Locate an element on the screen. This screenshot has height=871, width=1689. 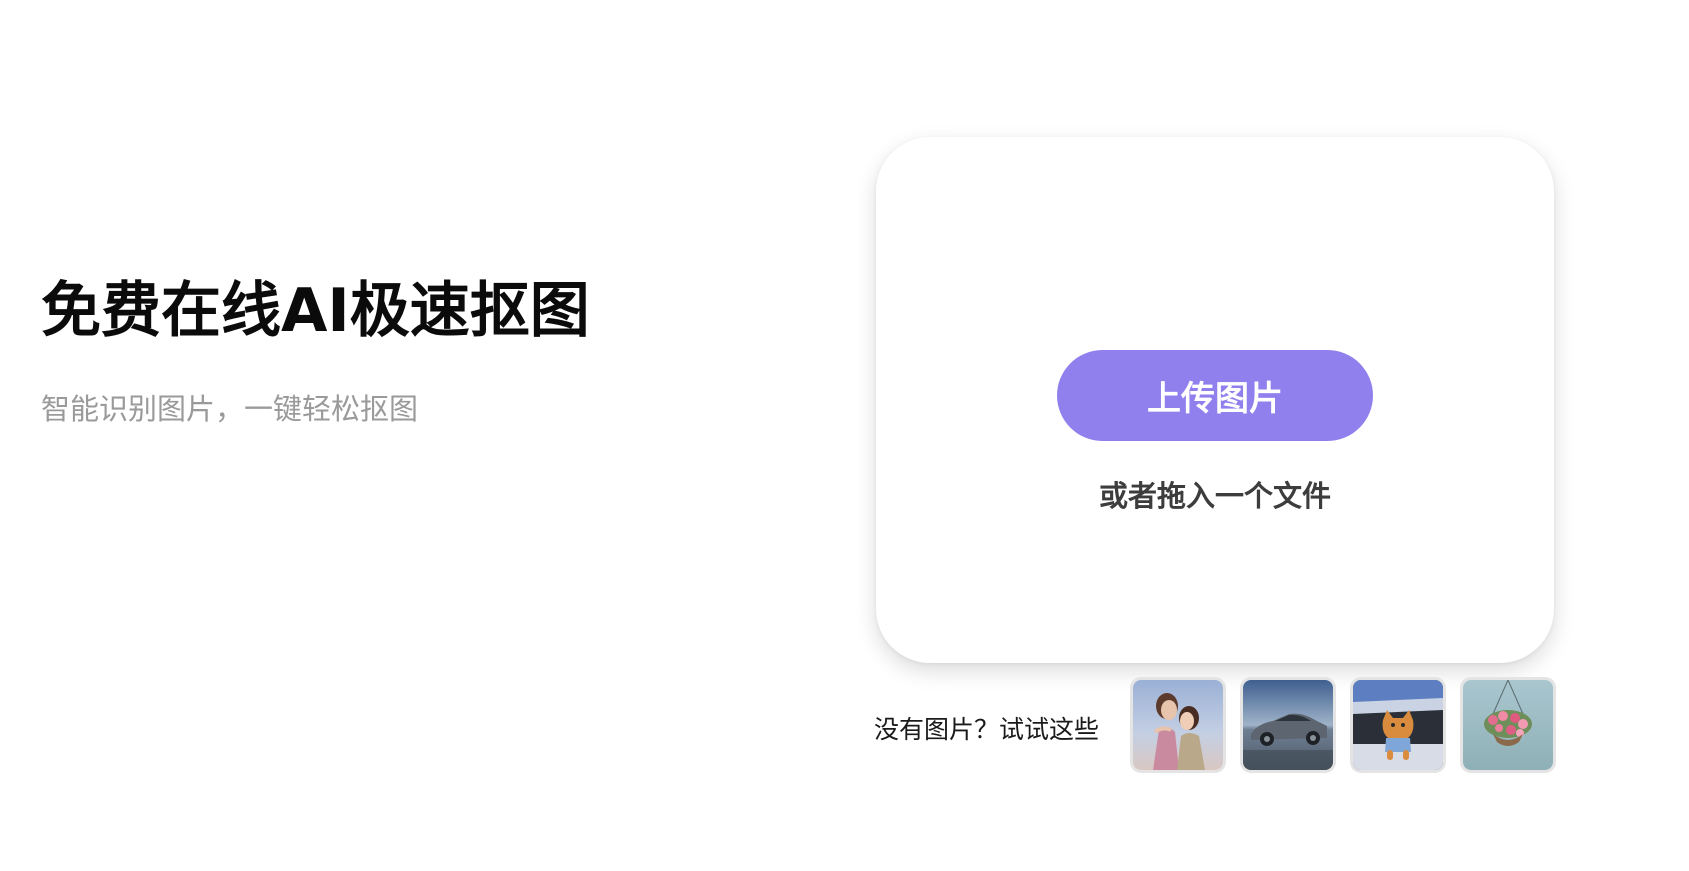
sample-image-car is located at coordinates (1288, 725).